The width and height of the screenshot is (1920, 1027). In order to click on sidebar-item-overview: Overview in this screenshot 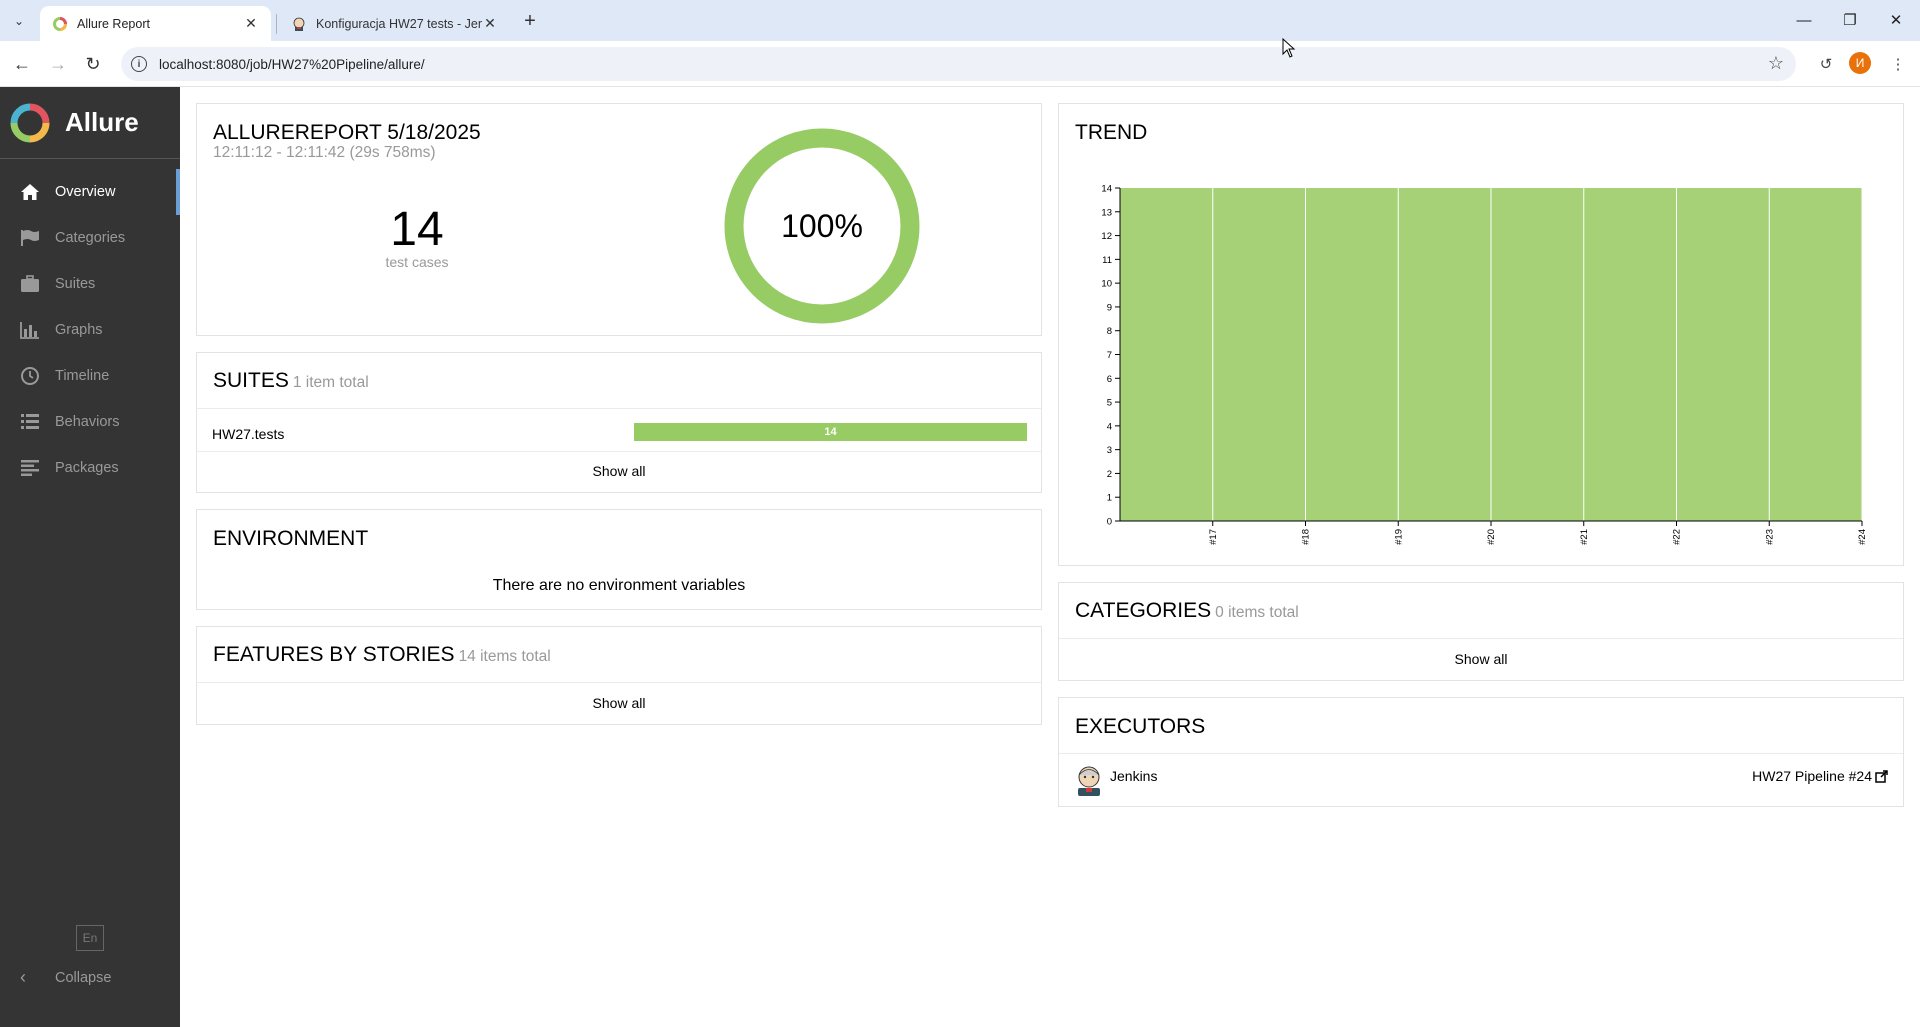, I will do `click(90, 192)`.